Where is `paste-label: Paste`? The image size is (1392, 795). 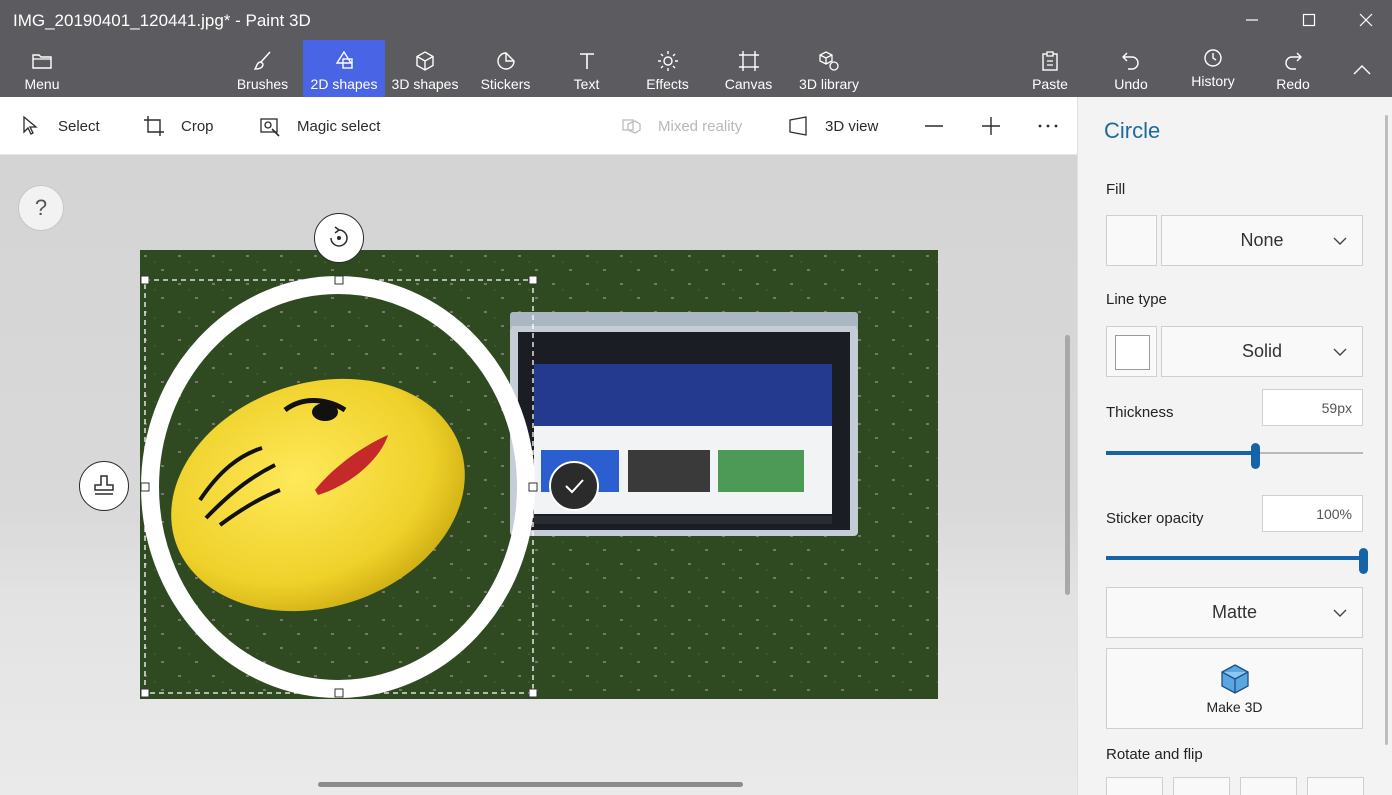
paste-label: Paste is located at coordinates (1050, 84).